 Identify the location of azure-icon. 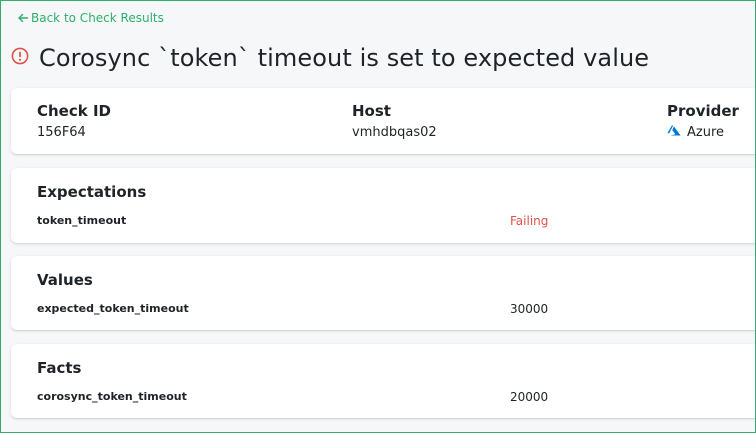
(674, 132).